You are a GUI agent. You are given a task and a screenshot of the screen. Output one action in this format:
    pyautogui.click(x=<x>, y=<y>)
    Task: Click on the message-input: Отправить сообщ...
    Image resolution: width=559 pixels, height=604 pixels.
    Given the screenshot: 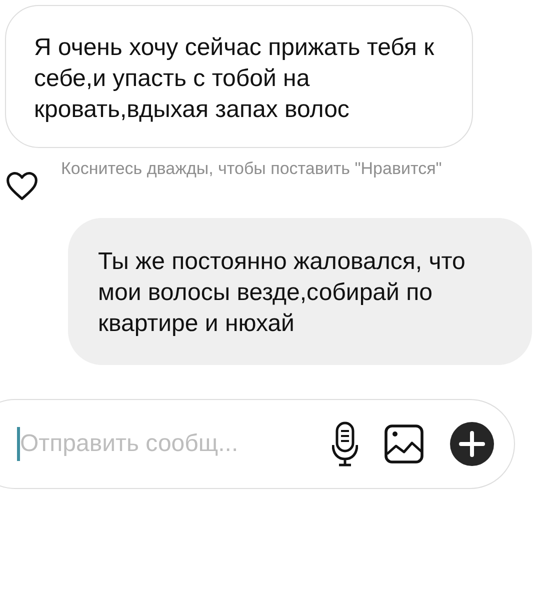 What is the action you would take?
    pyautogui.click(x=163, y=444)
    